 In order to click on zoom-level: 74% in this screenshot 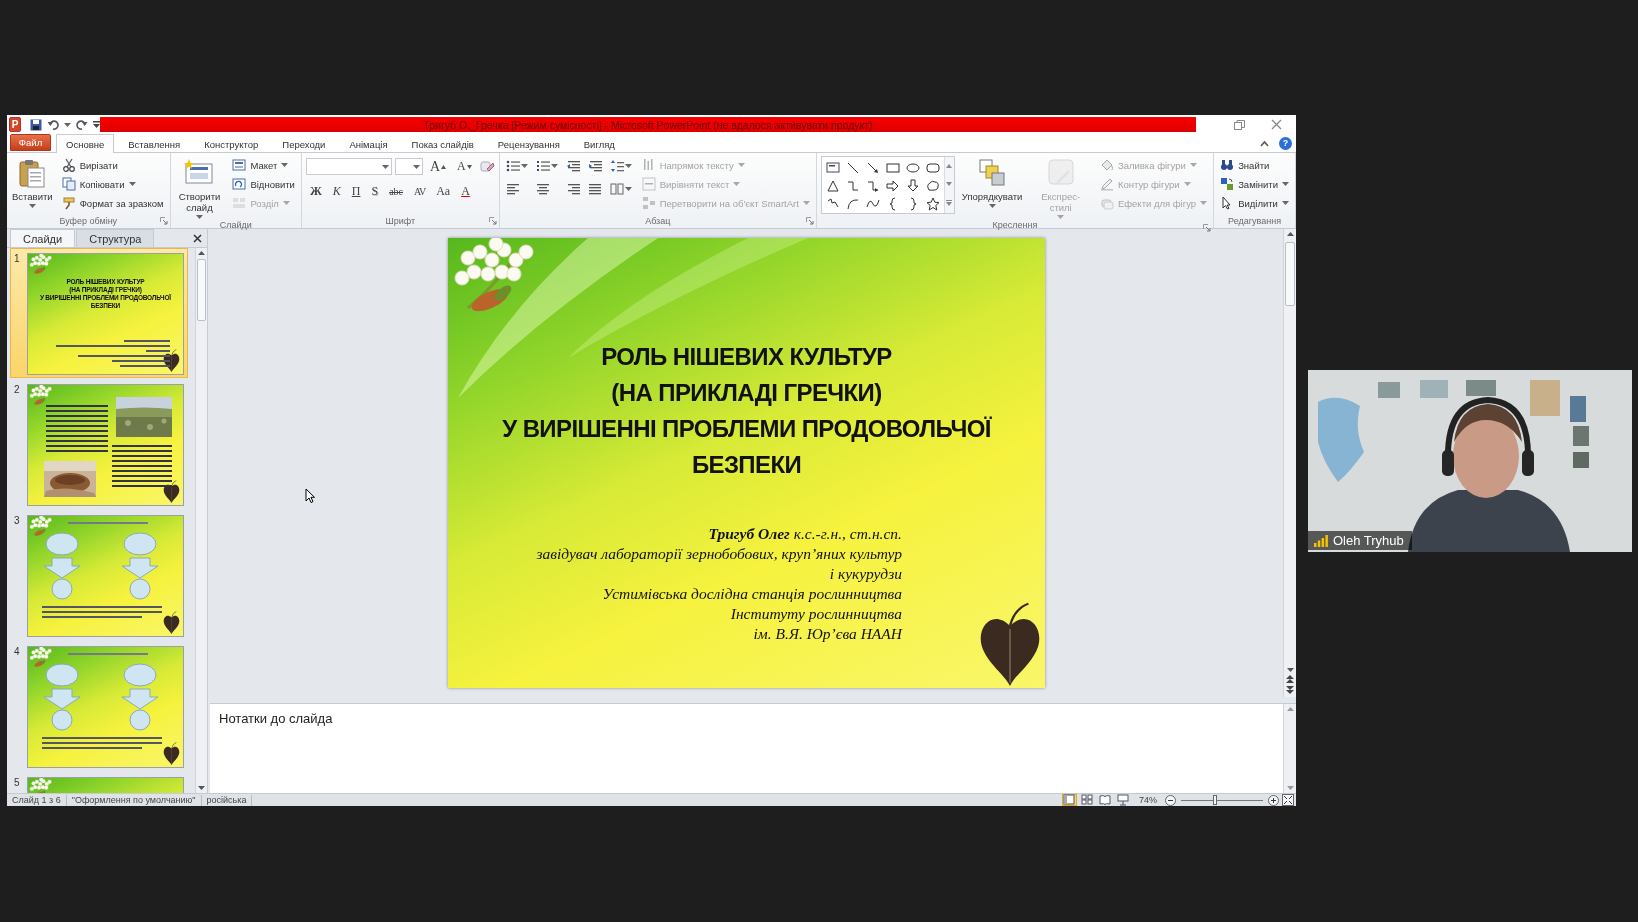, I will do `click(1148, 800)`.